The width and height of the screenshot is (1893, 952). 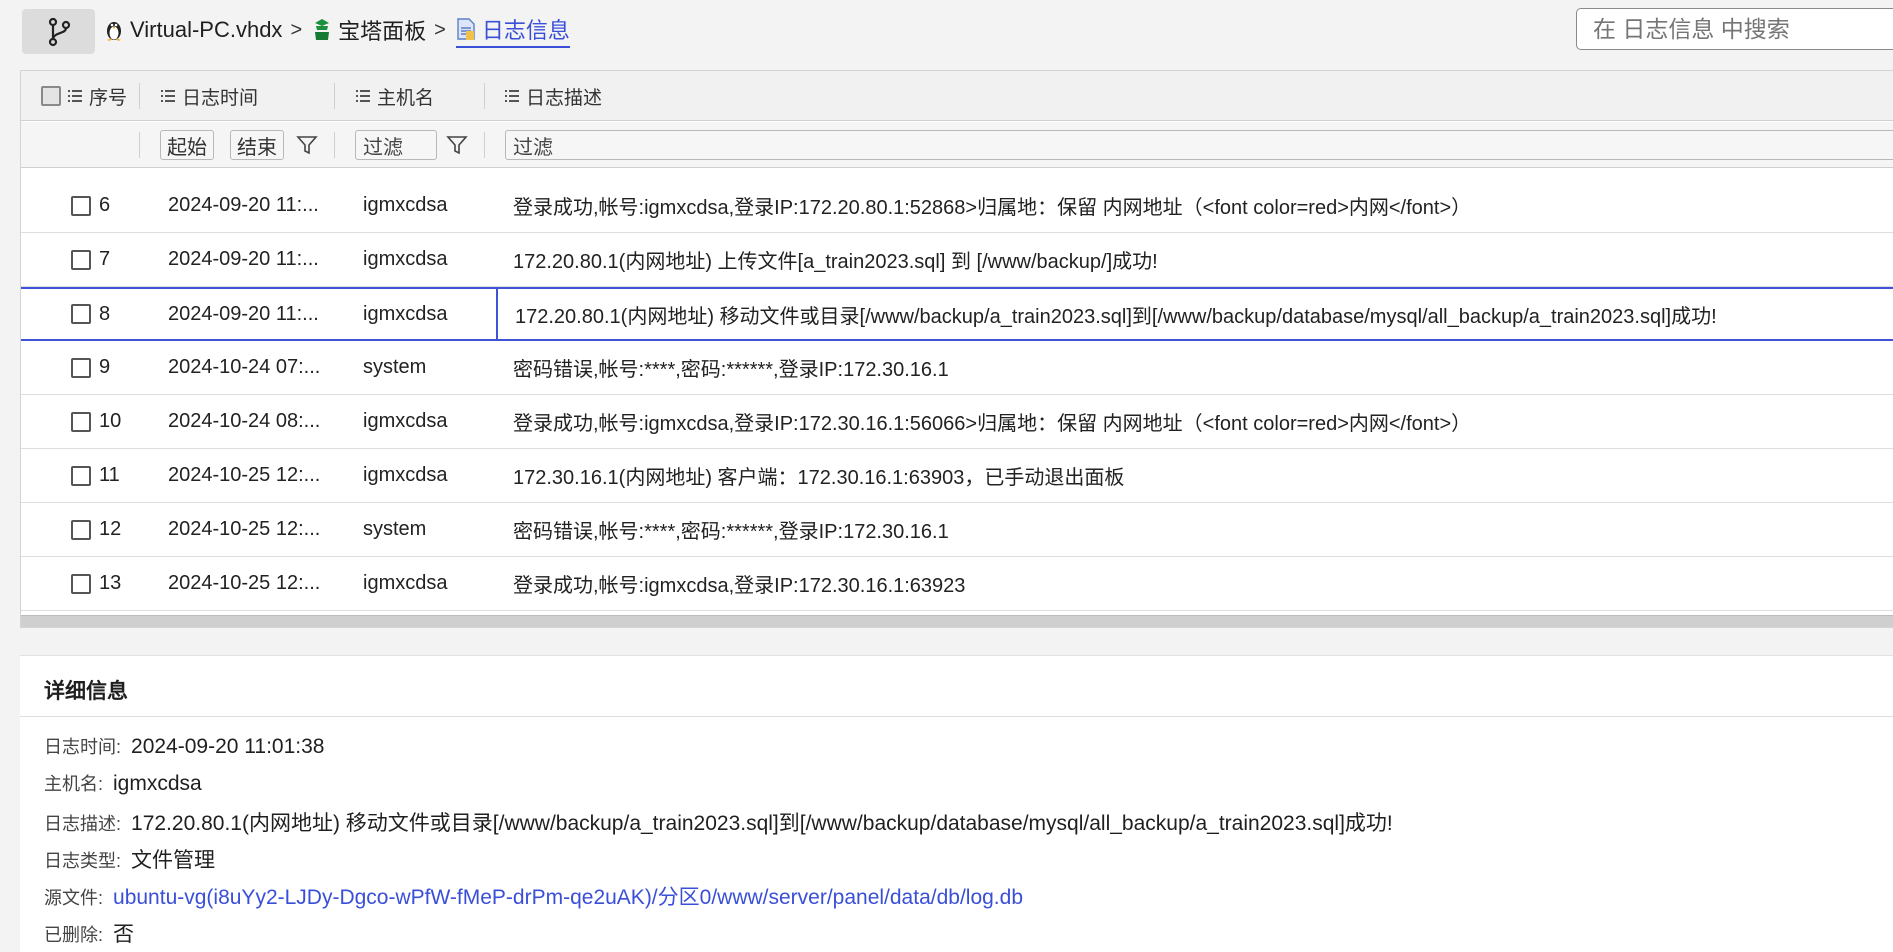 What do you see at coordinates (220, 98) in the screenshot?
I see `column-label: 日志时间` at bounding box center [220, 98].